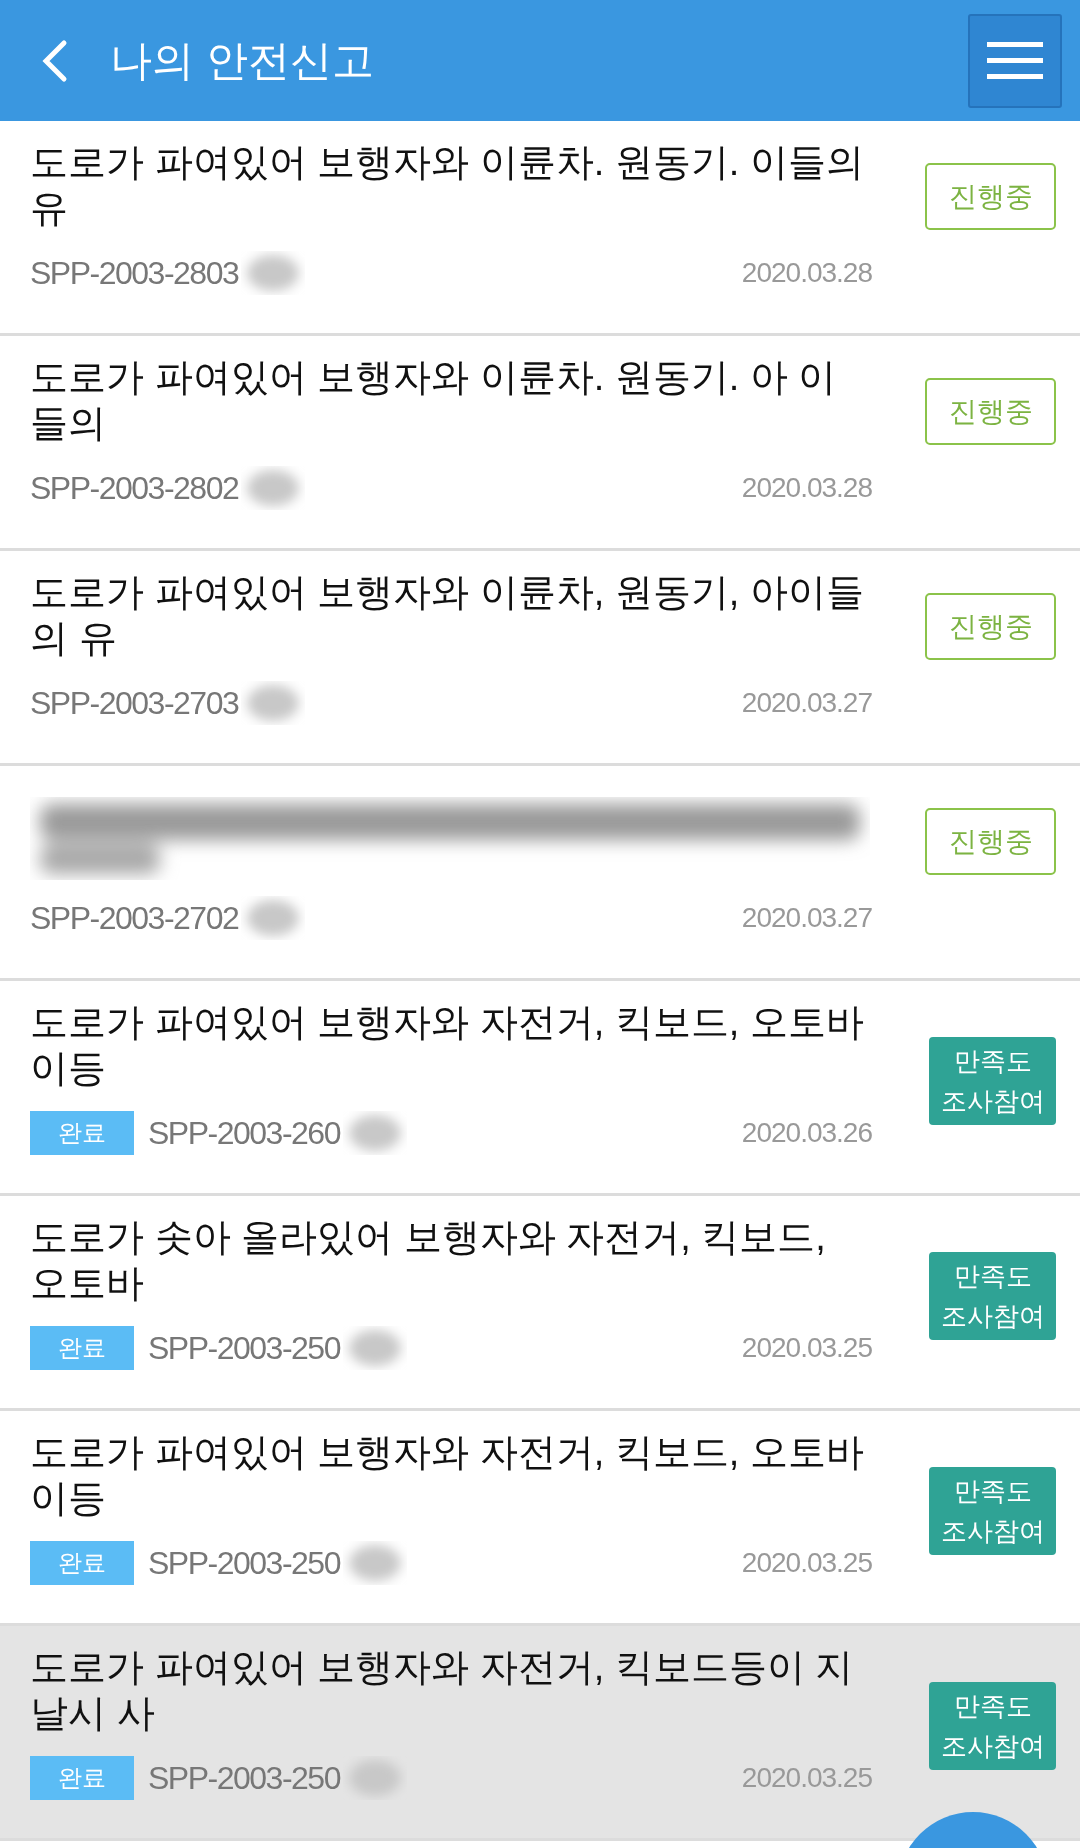 The height and width of the screenshot is (1848, 1080). I want to click on report-row: 도로가 파여있어 보행자와 자전거, 킥보드등이 지날시 사 완료 SPP-2003-250 2020.03.25 만족도 조사참여, so click(540, 1733).